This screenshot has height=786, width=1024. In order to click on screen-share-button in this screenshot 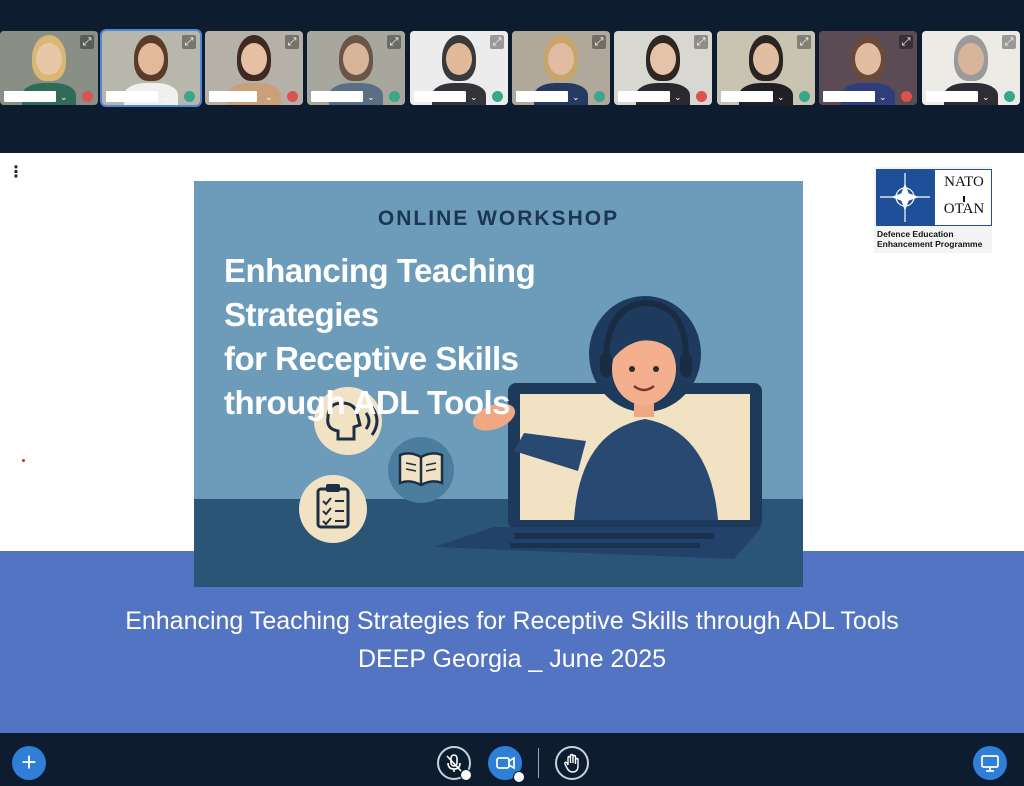, I will do `click(990, 763)`.